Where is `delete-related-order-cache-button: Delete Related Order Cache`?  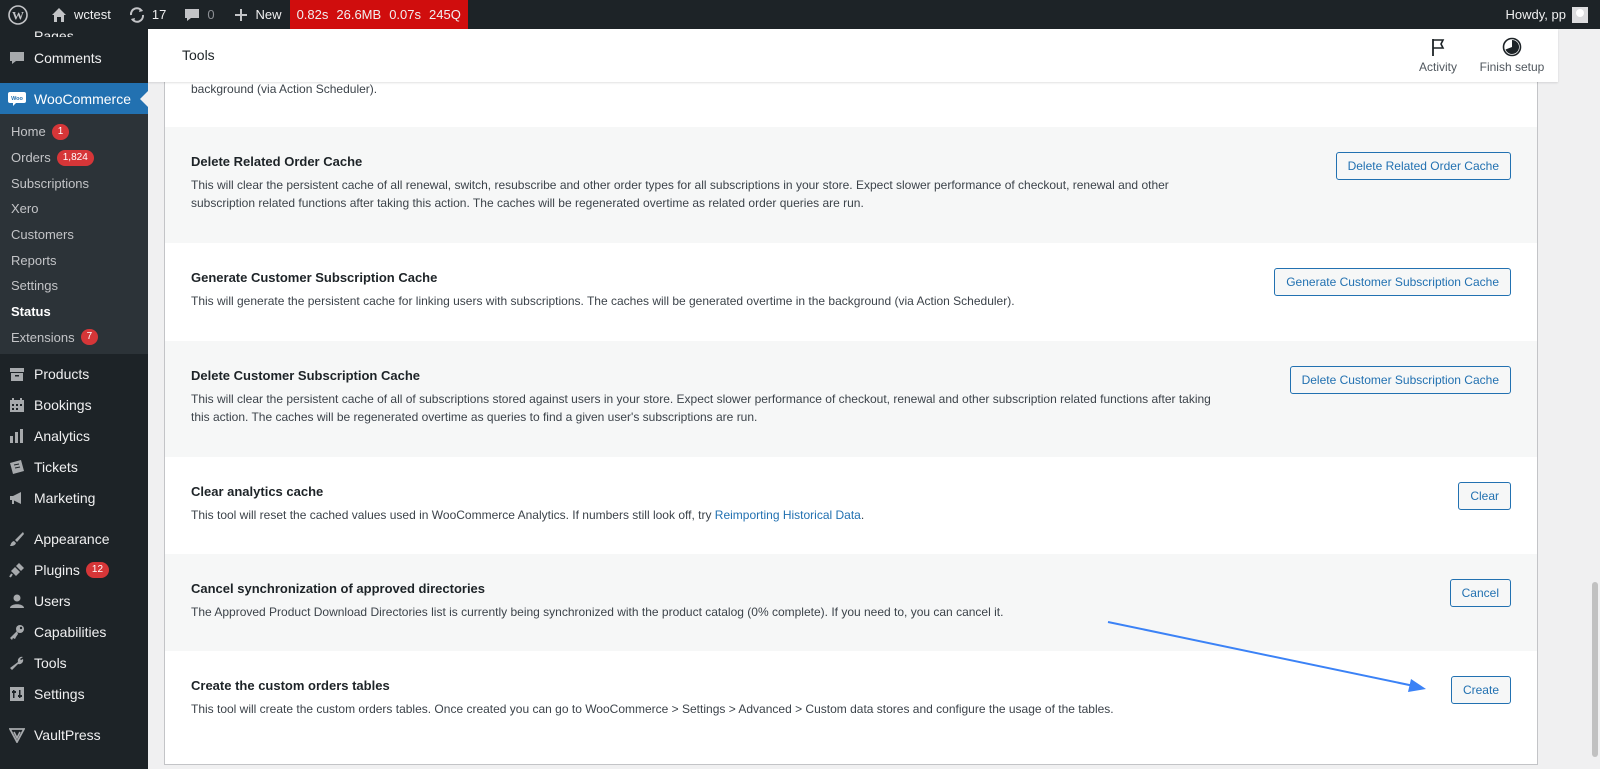 delete-related-order-cache-button: Delete Related Order Cache is located at coordinates (1423, 166).